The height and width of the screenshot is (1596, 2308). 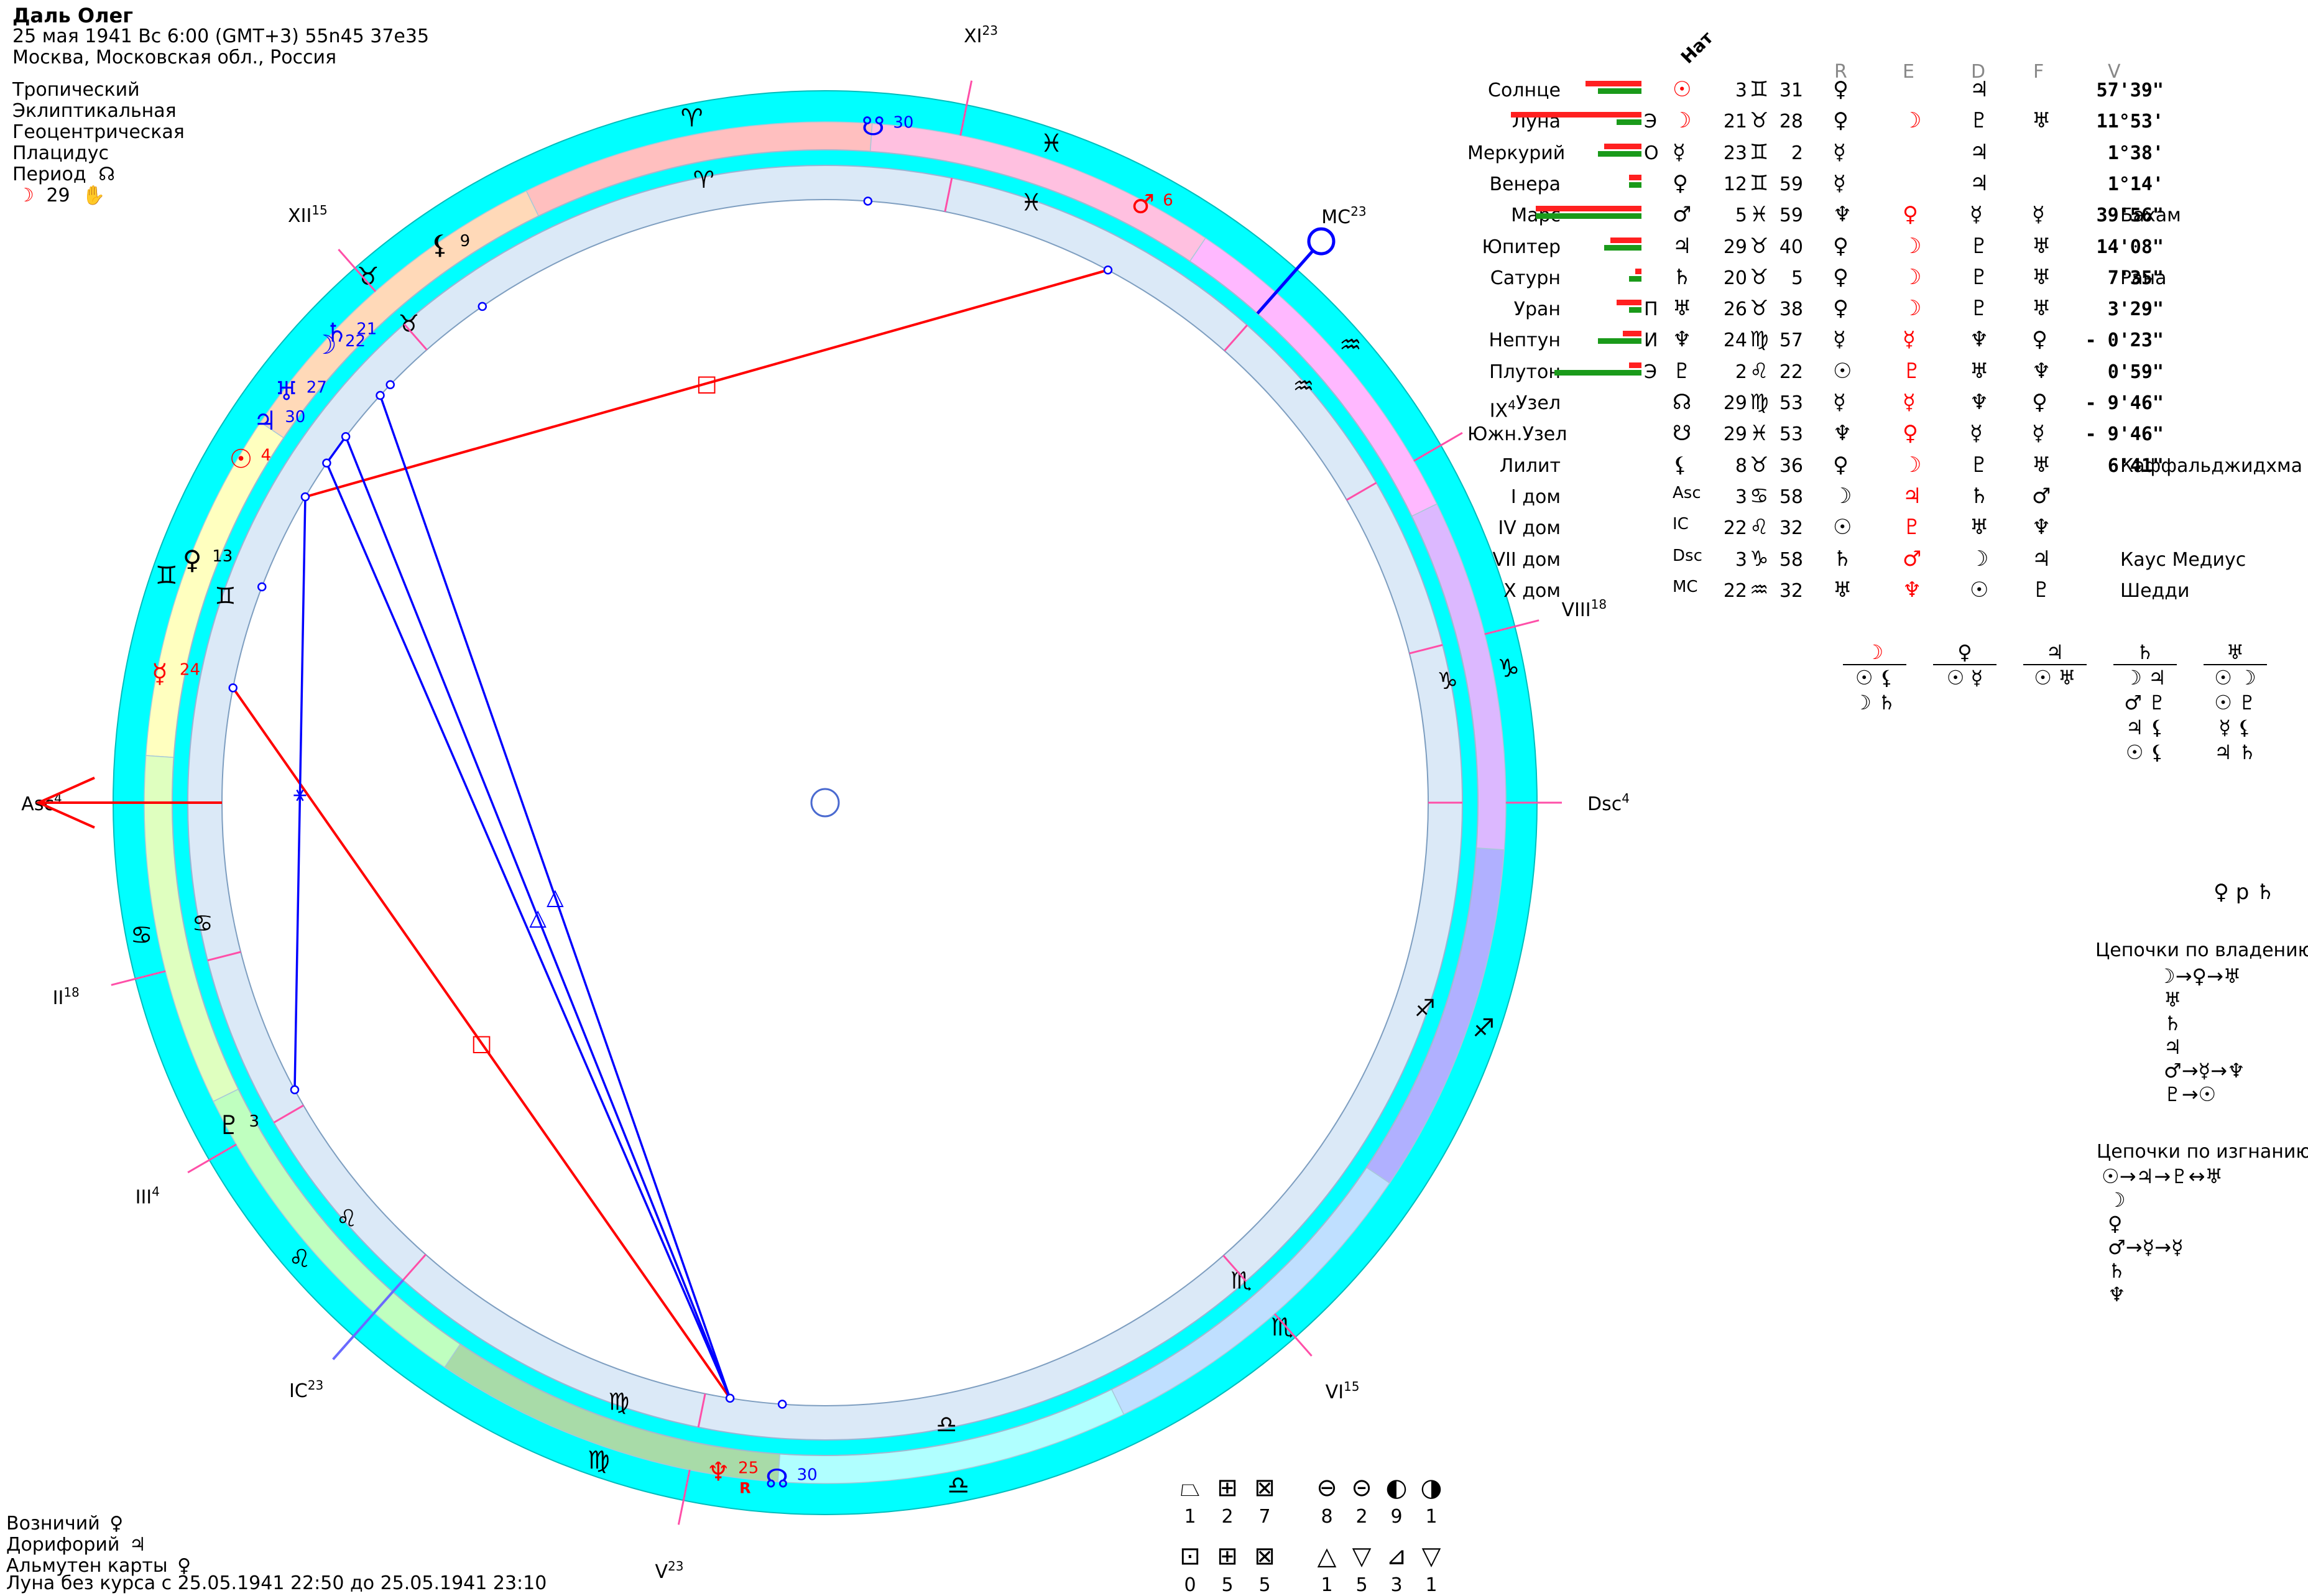 I want to click on table-row: Южн.Узел ☋ 29 ♓ 53 ♆ ♀ ☿ ☿ - 9'46", so click(x=1884, y=434).